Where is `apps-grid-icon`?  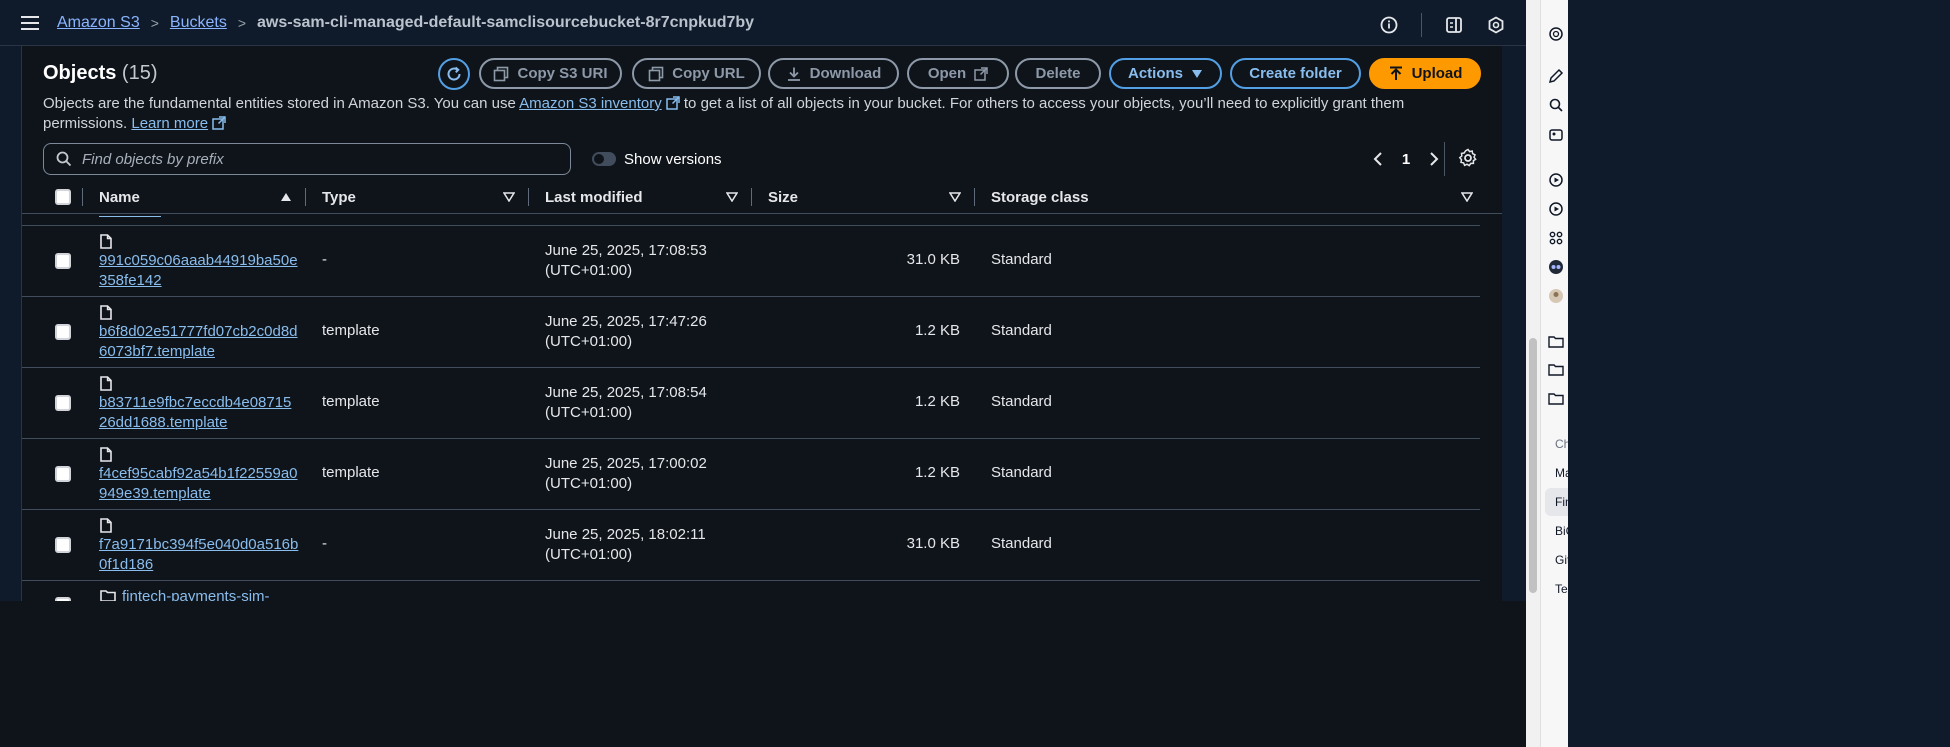
apps-grid-icon is located at coordinates (1556, 238).